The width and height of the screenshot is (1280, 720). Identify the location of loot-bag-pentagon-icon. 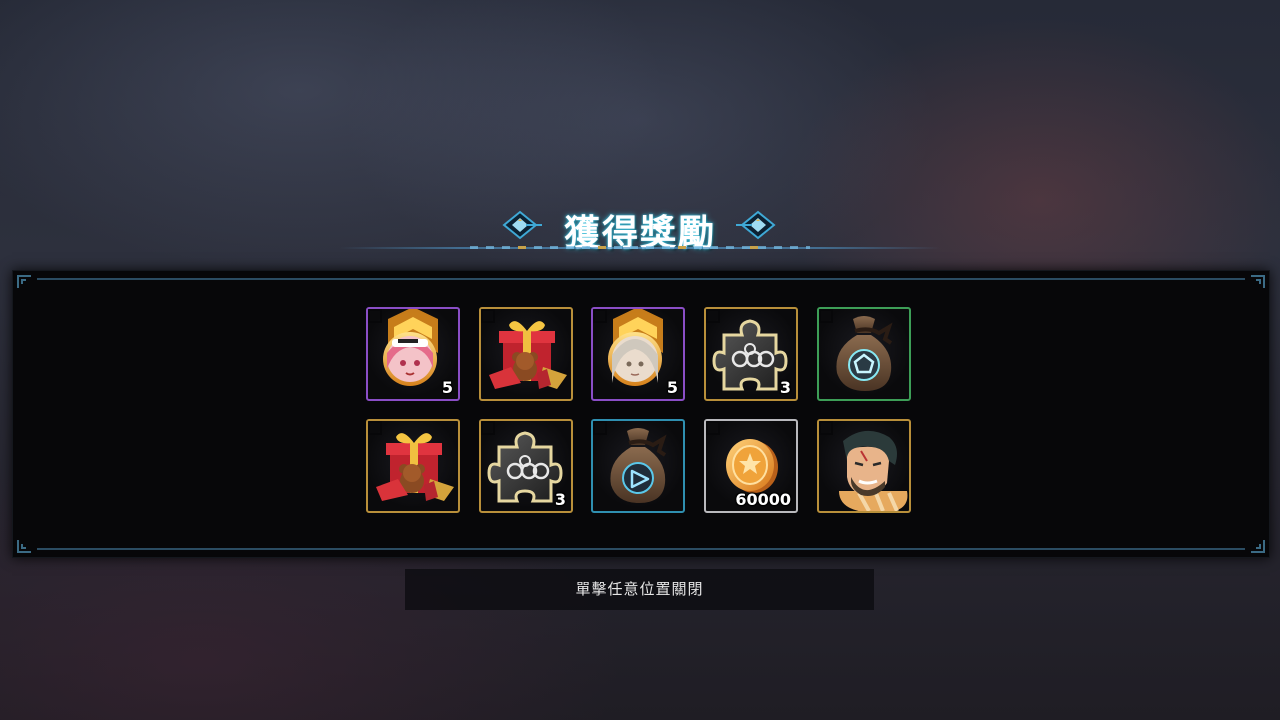
(864, 353).